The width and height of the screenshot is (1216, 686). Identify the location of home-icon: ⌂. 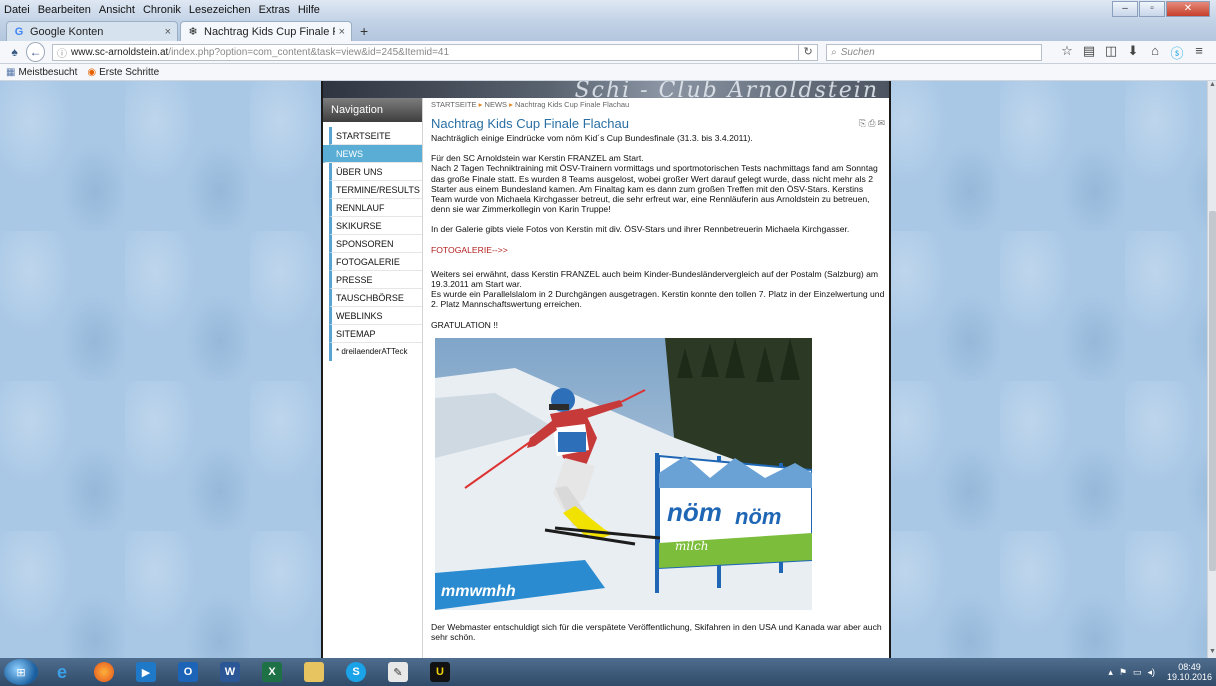
(1155, 52).